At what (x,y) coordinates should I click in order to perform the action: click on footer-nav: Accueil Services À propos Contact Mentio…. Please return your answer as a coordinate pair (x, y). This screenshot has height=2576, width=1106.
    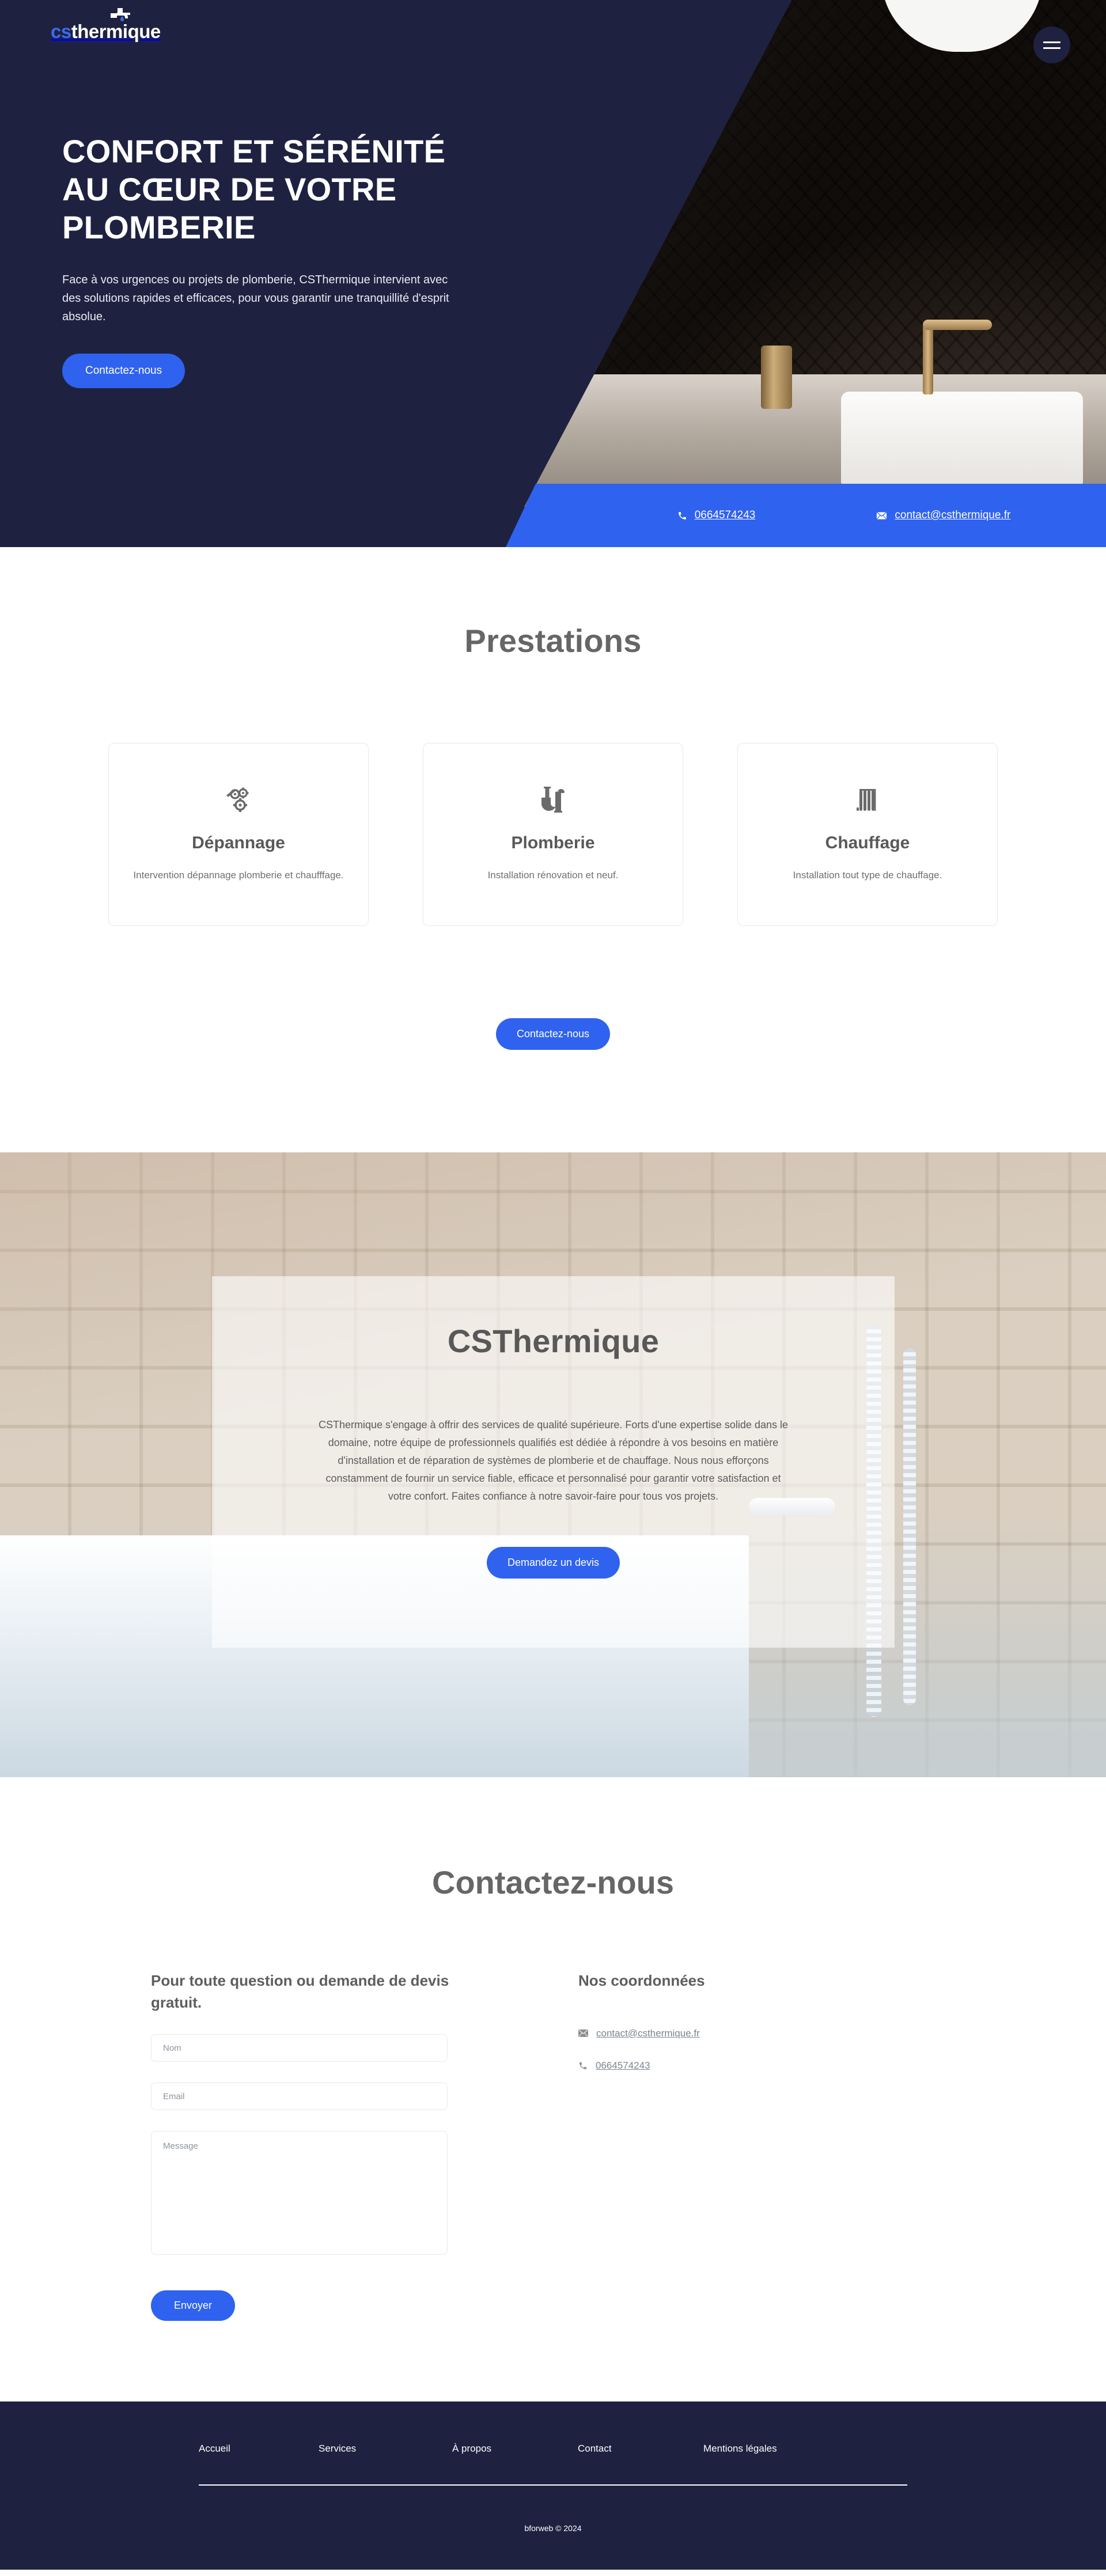
    Looking at the image, I should click on (553, 2464).